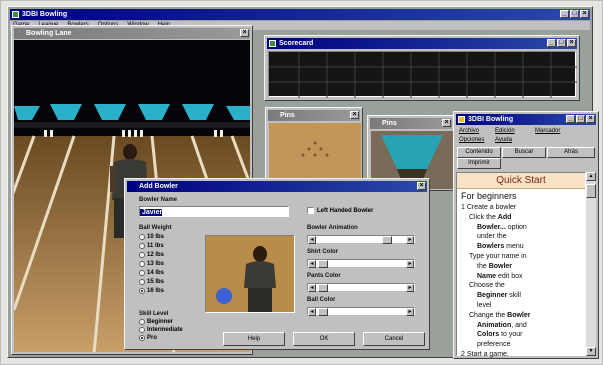  Describe the element at coordinates (323, 288) in the screenshot. I see `pants-thumb` at that location.